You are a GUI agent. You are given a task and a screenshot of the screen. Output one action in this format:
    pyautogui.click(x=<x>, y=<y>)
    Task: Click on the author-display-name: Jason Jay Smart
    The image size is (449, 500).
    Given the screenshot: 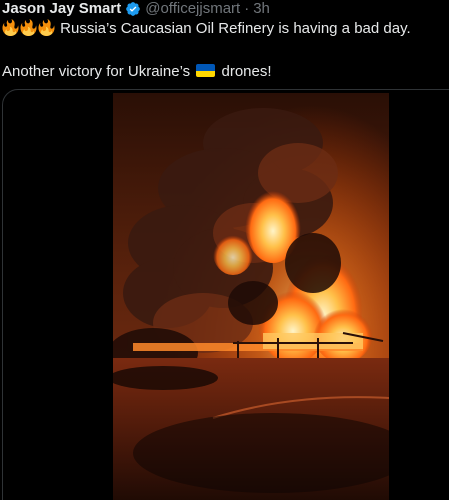 What is the action you would take?
    pyautogui.click(x=61, y=9)
    